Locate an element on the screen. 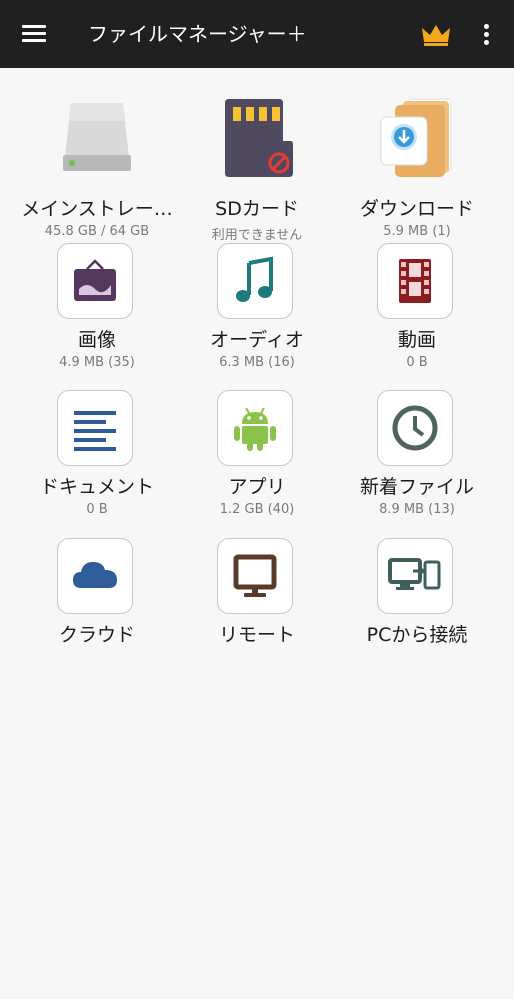 This screenshot has height=999, width=514. tile-remote: リモート is located at coordinates (257, 608).